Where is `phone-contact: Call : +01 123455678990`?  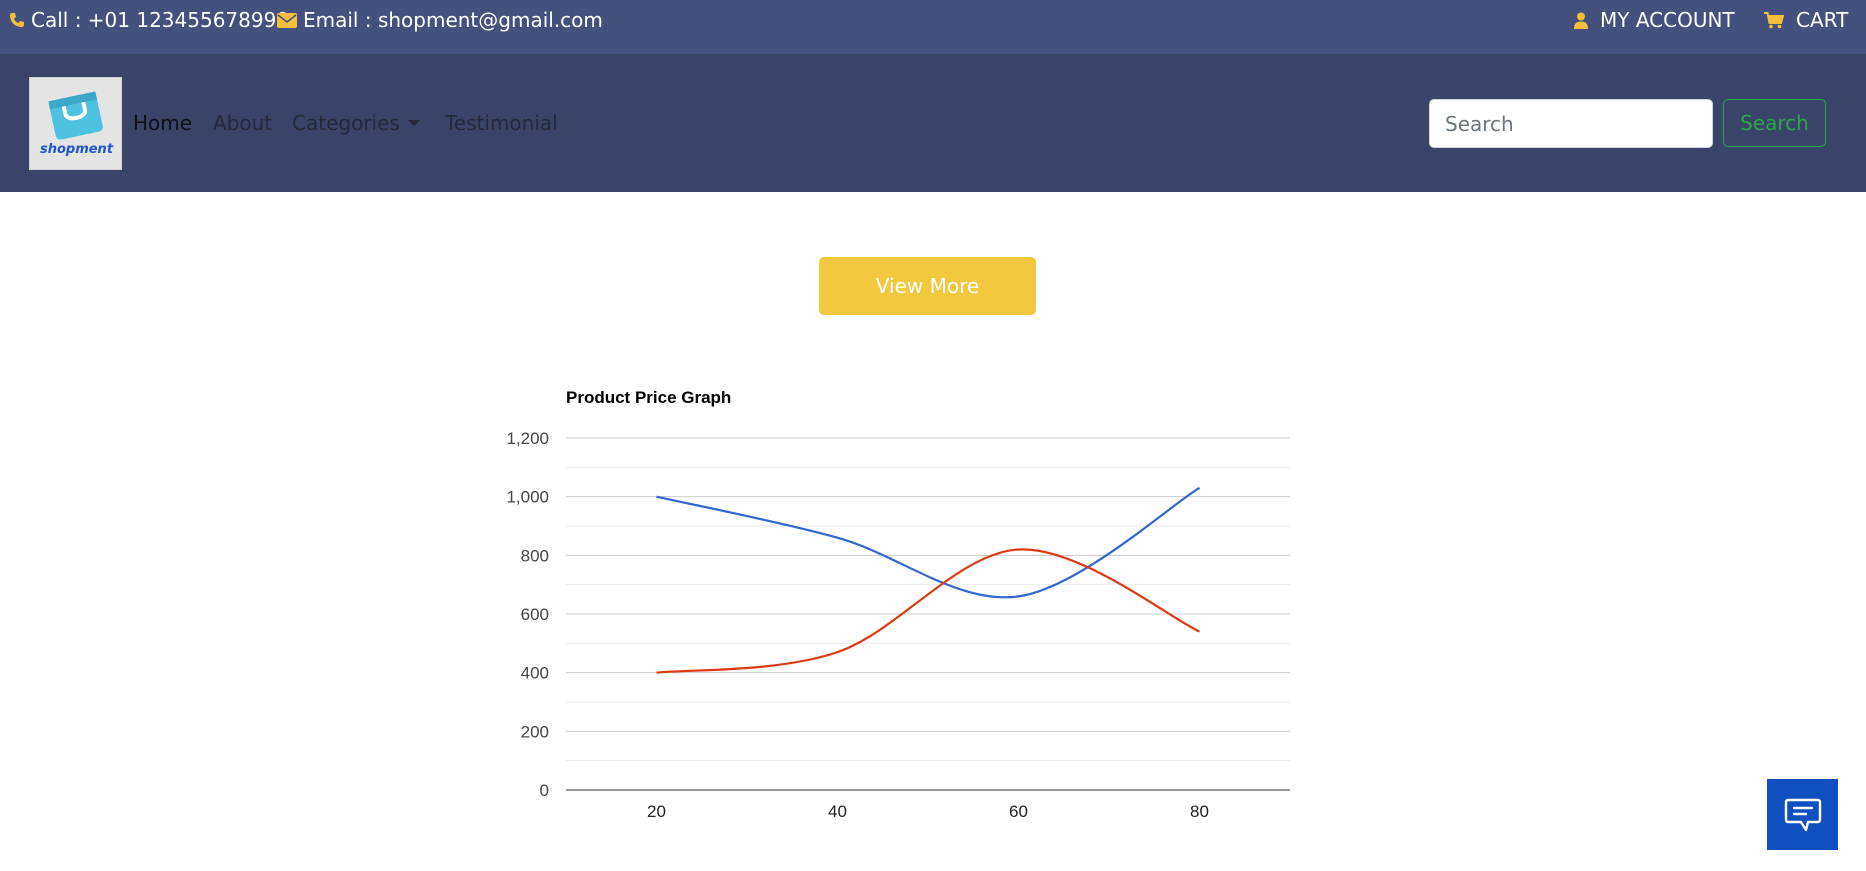
phone-contact: Call : +01 123455678990 is located at coordinates (149, 20).